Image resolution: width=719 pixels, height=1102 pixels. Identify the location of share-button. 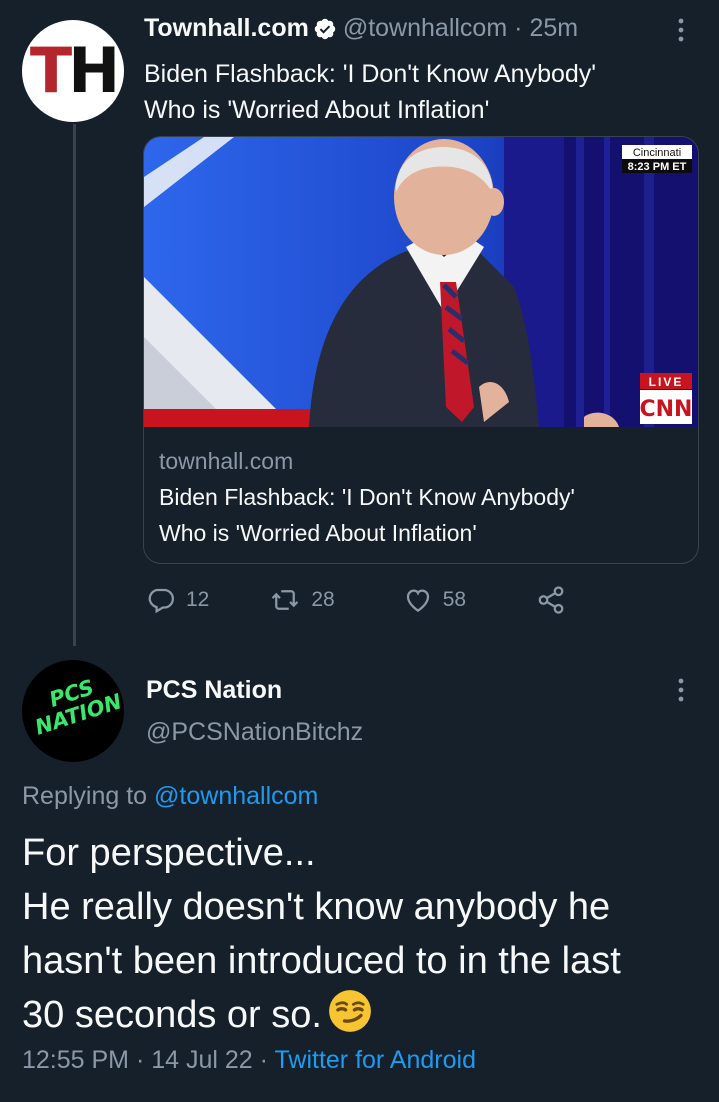
(551, 600).